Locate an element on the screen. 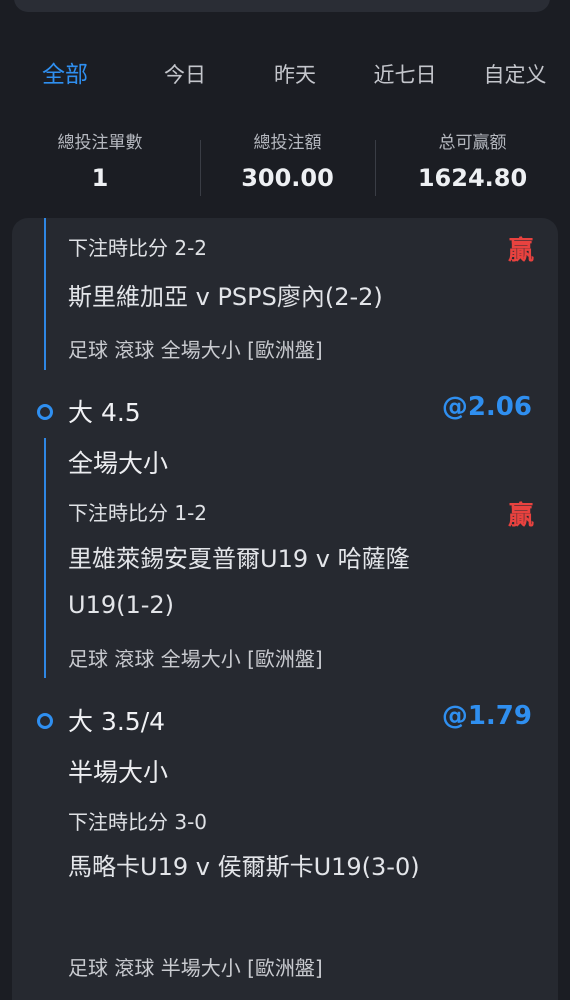  bet-odds: @2.06 is located at coordinates (486, 407).